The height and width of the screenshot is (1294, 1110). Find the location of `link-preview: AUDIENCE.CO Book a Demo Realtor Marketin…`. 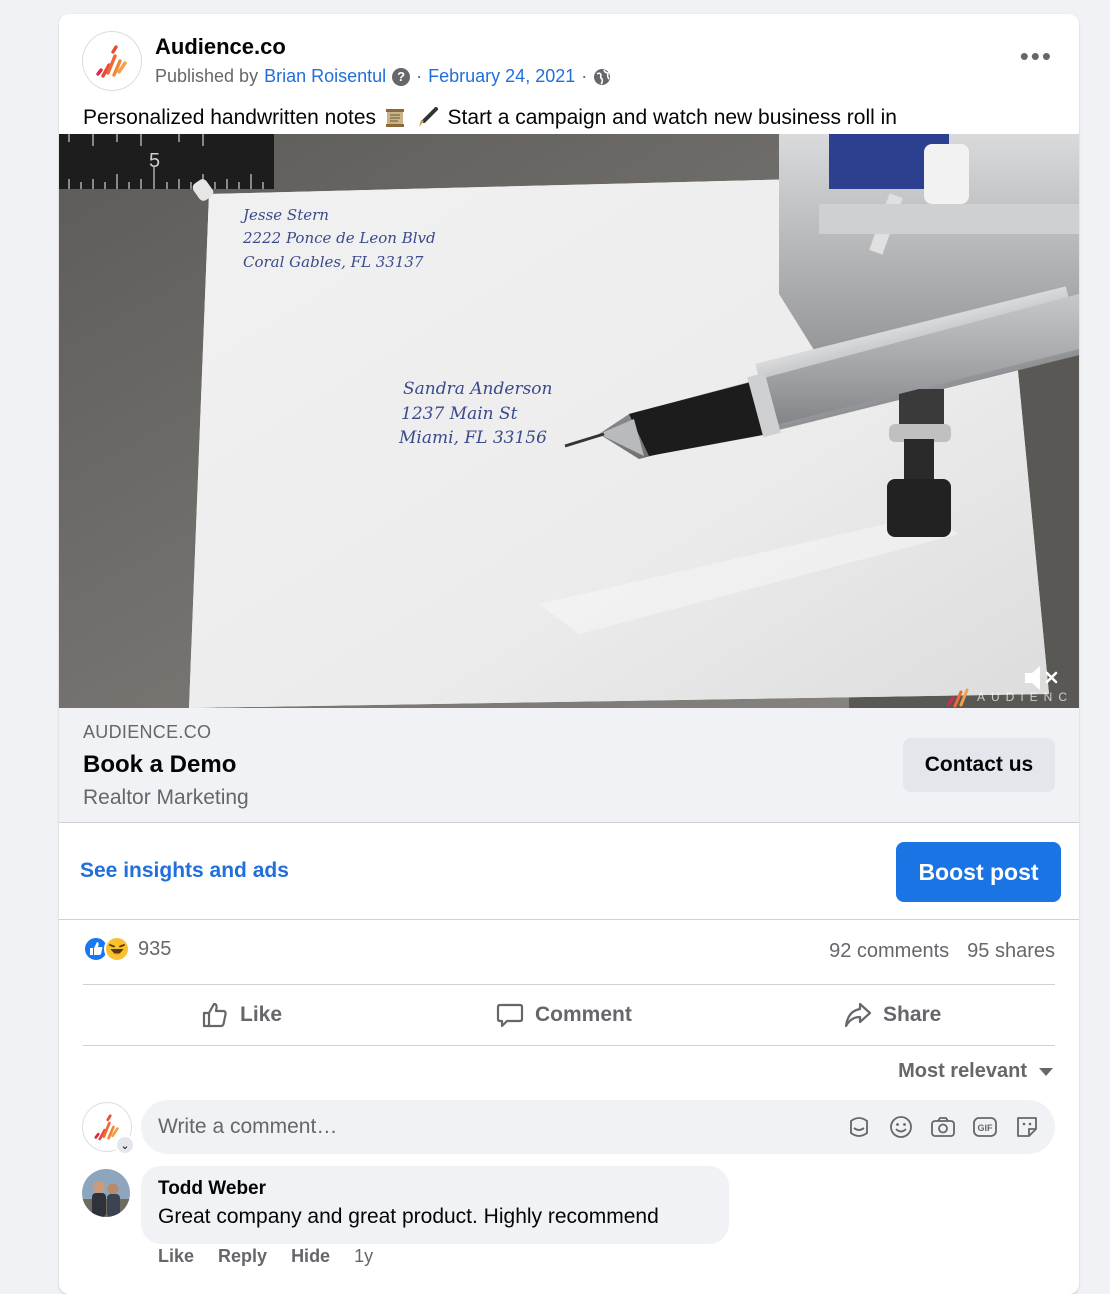

link-preview: AUDIENCE.CO Book a Demo Realtor Marketin… is located at coordinates (569, 765).